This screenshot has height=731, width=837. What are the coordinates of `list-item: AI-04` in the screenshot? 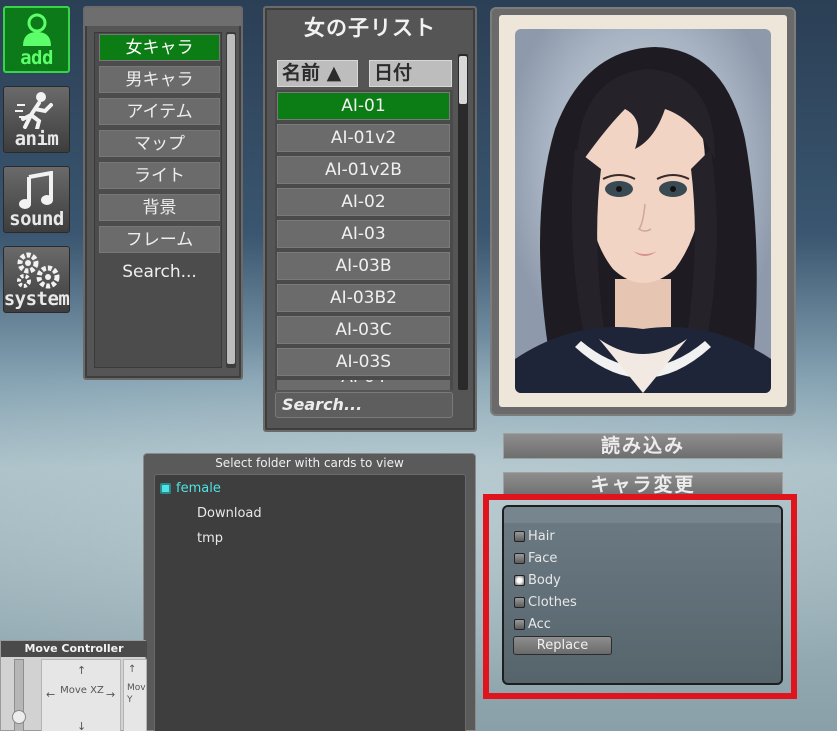 It's located at (363, 385).